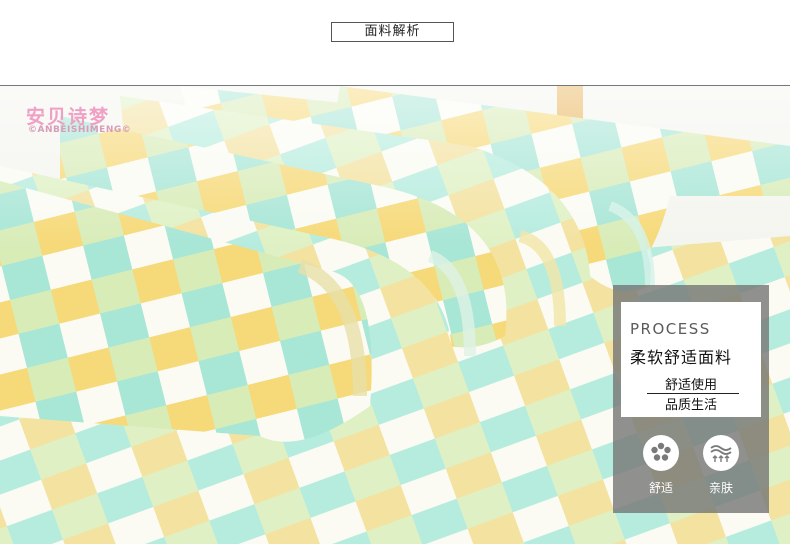 This screenshot has width=790, height=544. I want to click on feature-skin: 亲肤, so click(721, 465).